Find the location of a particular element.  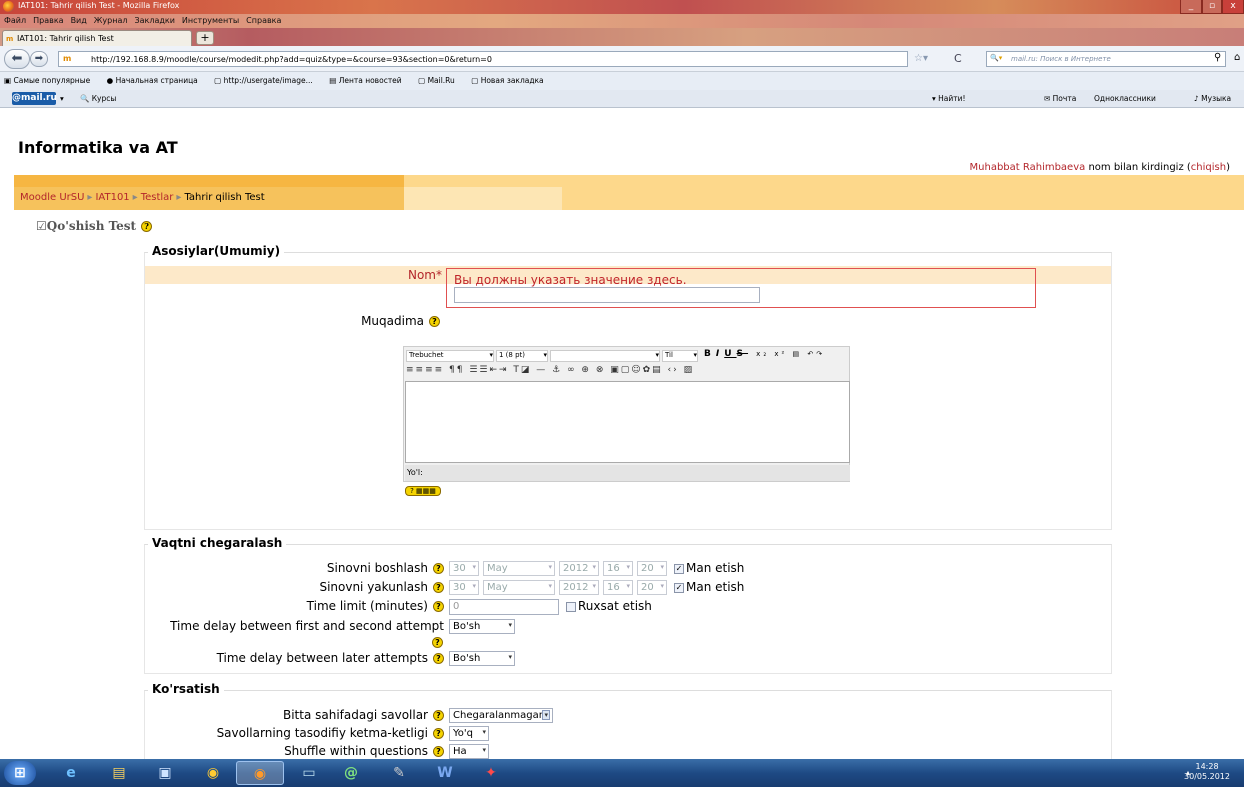

pdf-app-icon: ✦ is located at coordinates (491, 773).